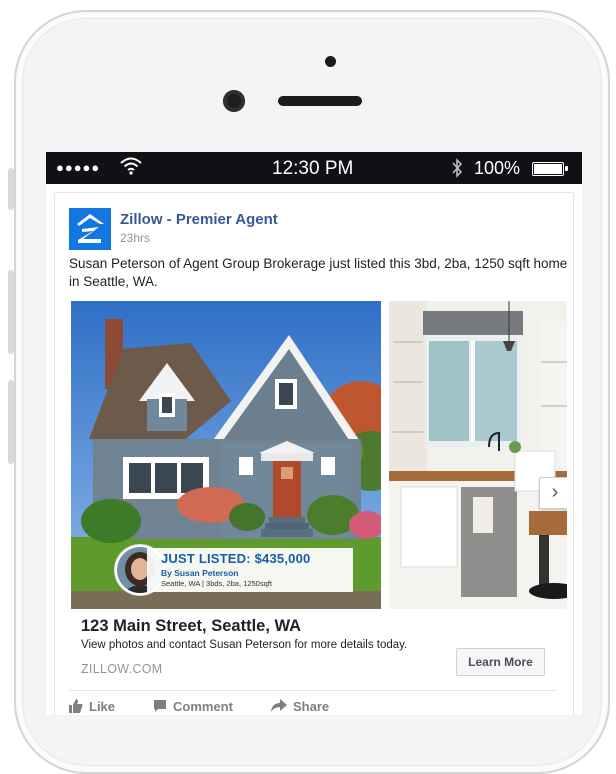 This screenshot has height=774, width=616. I want to click on comment-label: Comment, so click(203, 706).